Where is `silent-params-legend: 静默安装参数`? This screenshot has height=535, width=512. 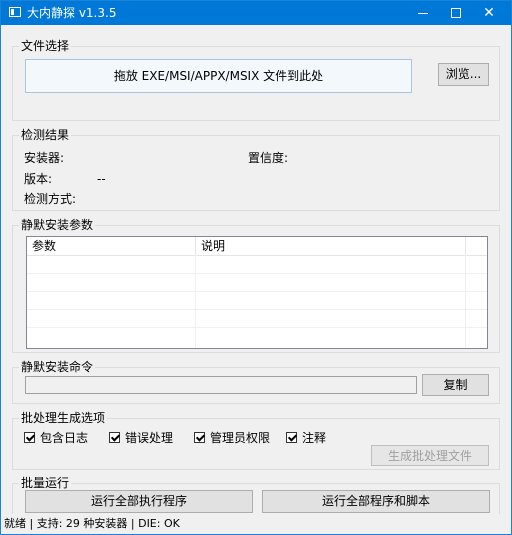
silent-params-legend: 静默安装参数 is located at coordinates (57, 225).